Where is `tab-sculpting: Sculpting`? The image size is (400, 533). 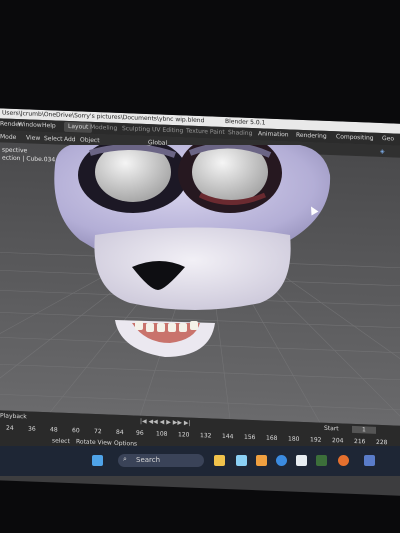
tab-sculpting: Sculpting is located at coordinates (136, 129).